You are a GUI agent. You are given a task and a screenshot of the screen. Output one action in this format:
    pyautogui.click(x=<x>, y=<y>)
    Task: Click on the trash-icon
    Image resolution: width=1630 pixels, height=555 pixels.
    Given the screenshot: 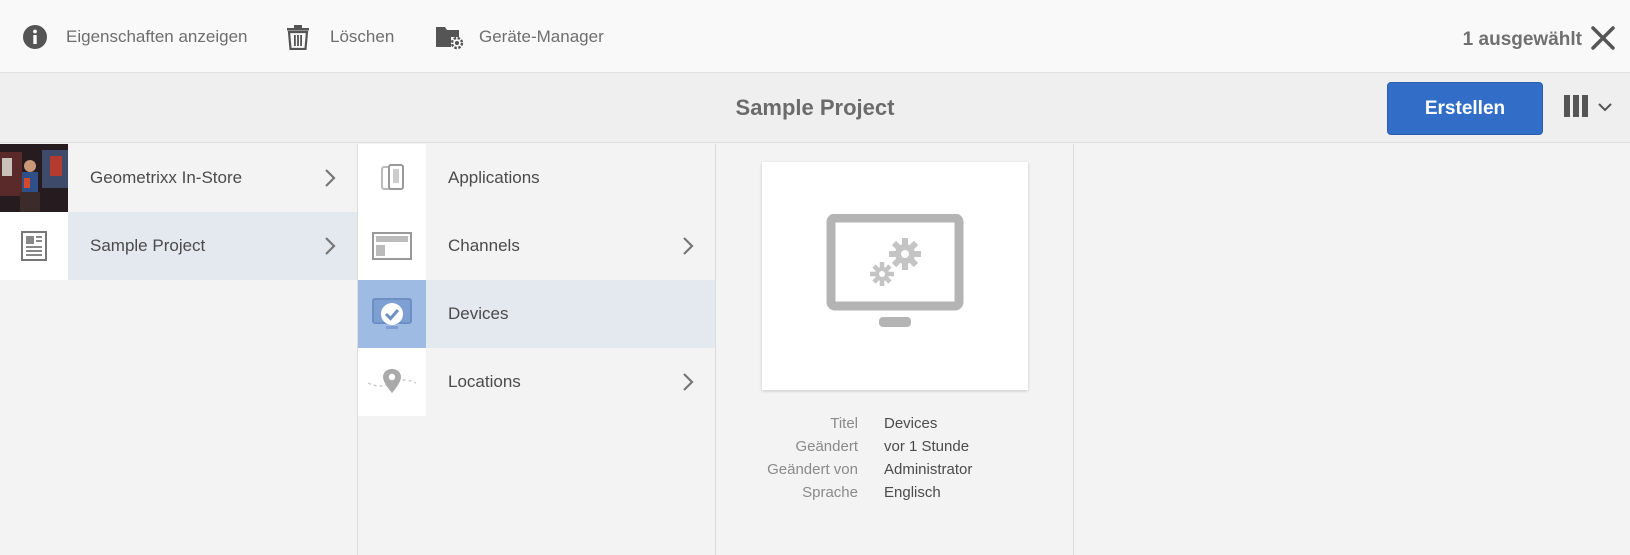 What is the action you would take?
    pyautogui.click(x=308, y=37)
    